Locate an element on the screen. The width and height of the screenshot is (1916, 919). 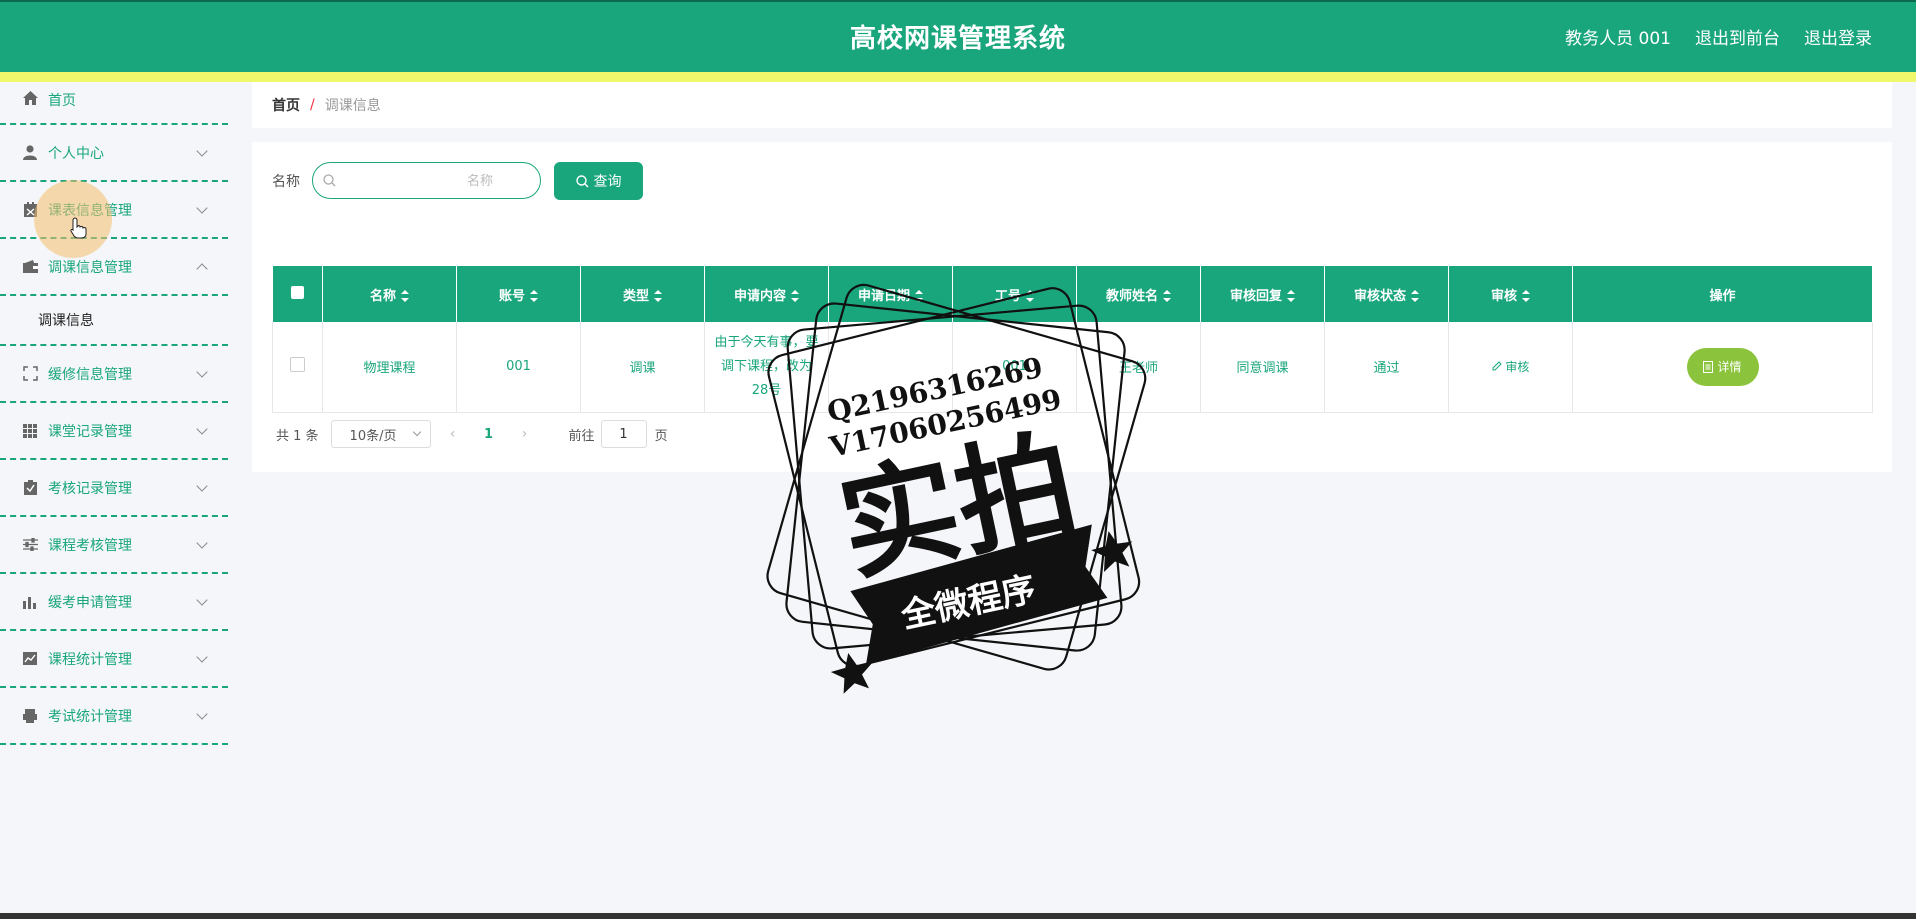
cell-content-text: 由于今天有事，要调下课程，改为28号 is located at coordinates (766, 366).